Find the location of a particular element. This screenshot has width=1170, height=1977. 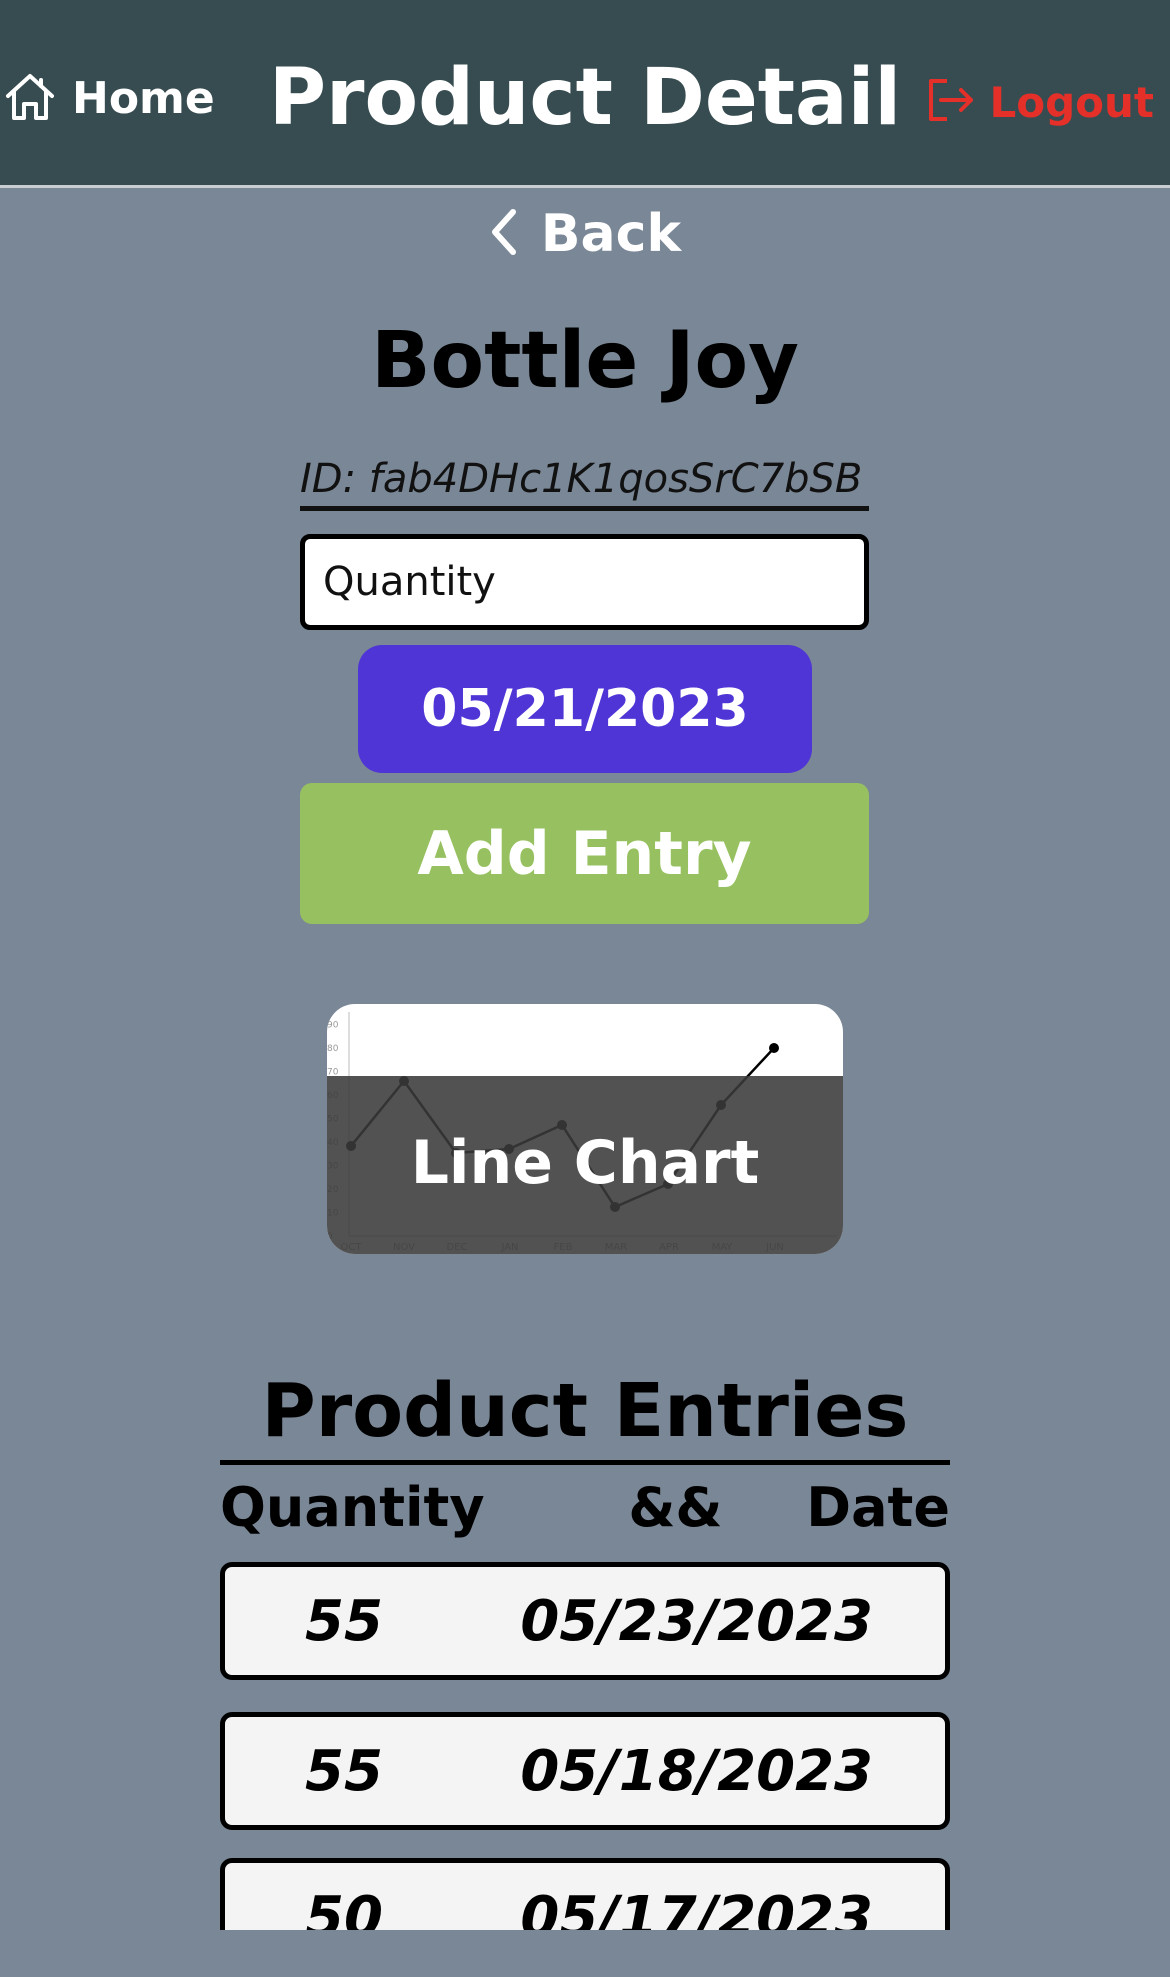

quantity-input is located at coordinates (584, 582).